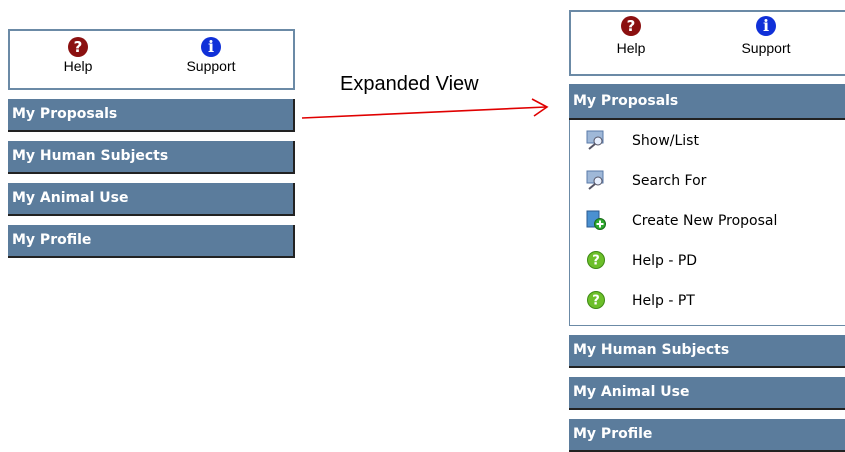  I want to click on menu-item-label: Help - PD, so click(665, 261).